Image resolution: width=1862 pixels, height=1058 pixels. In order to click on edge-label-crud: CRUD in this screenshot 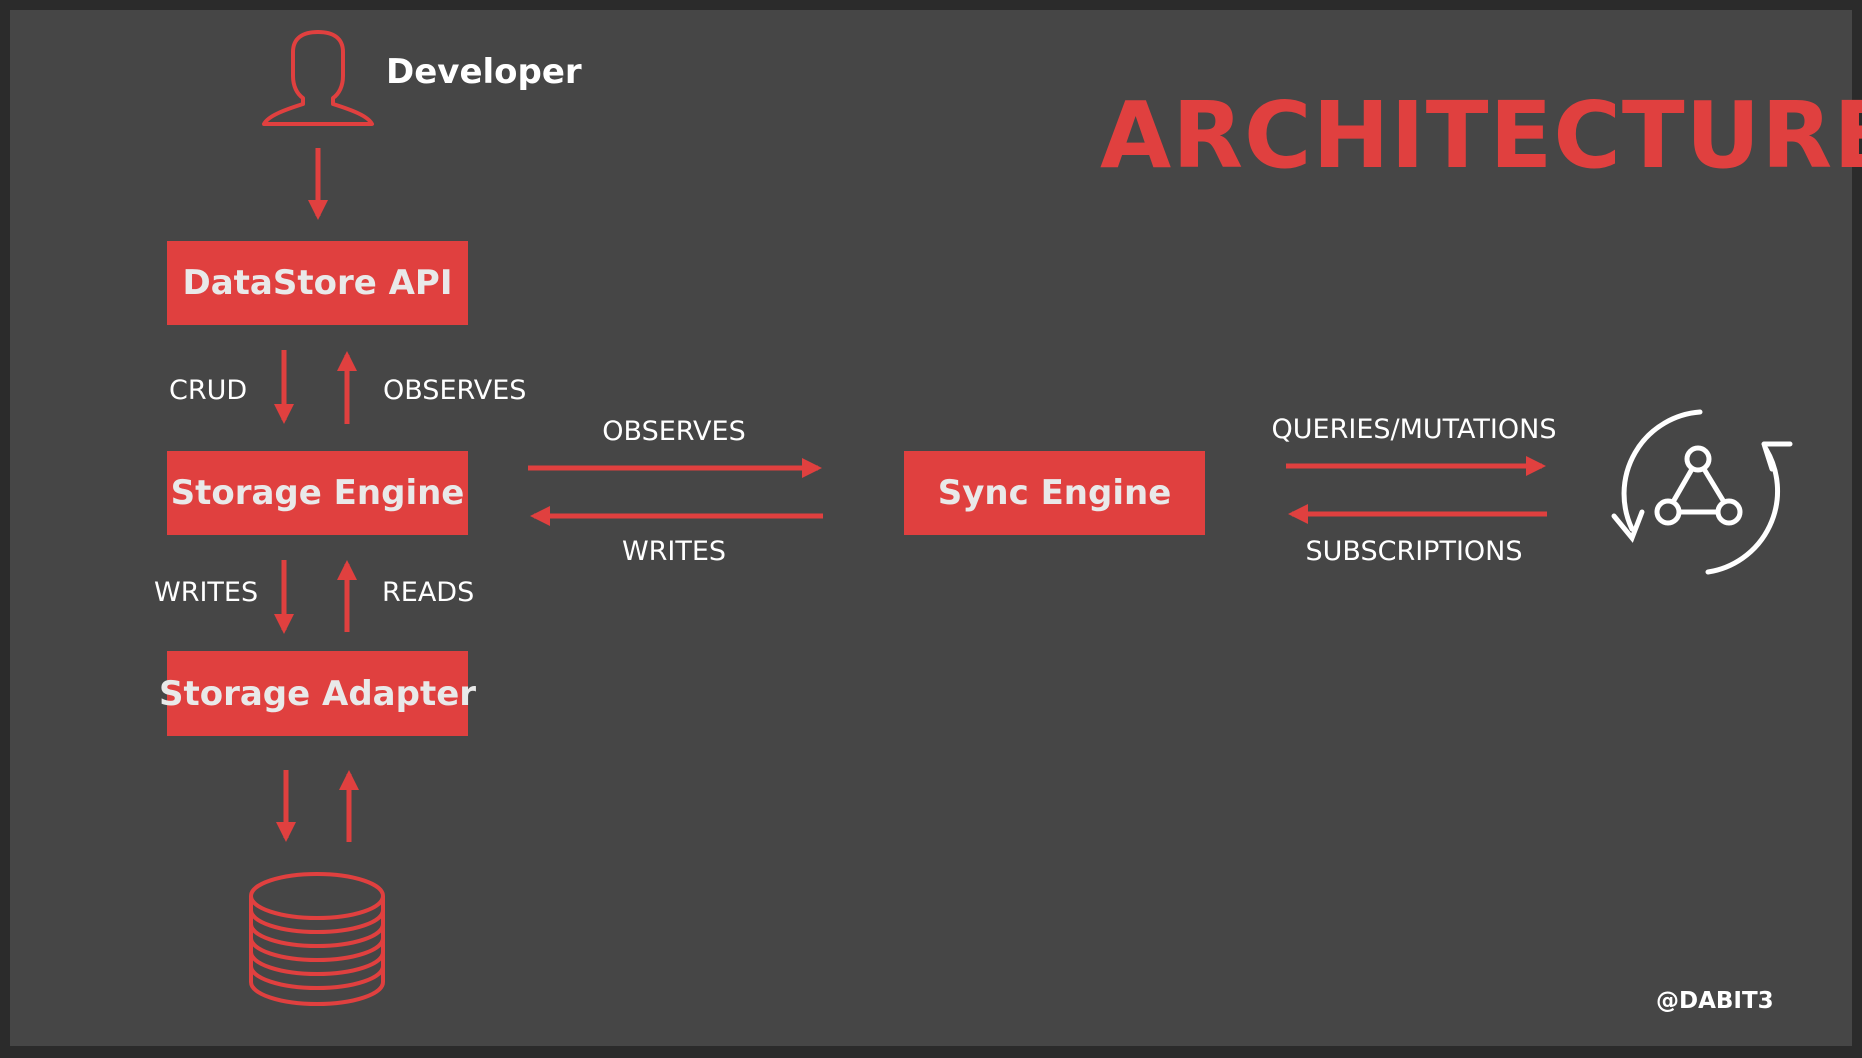, I will do `click(208, 390)`.